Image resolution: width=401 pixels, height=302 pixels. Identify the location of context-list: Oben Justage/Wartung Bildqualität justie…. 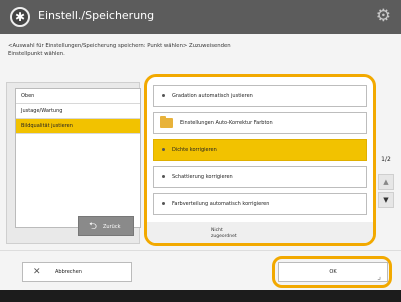
(78, 158).